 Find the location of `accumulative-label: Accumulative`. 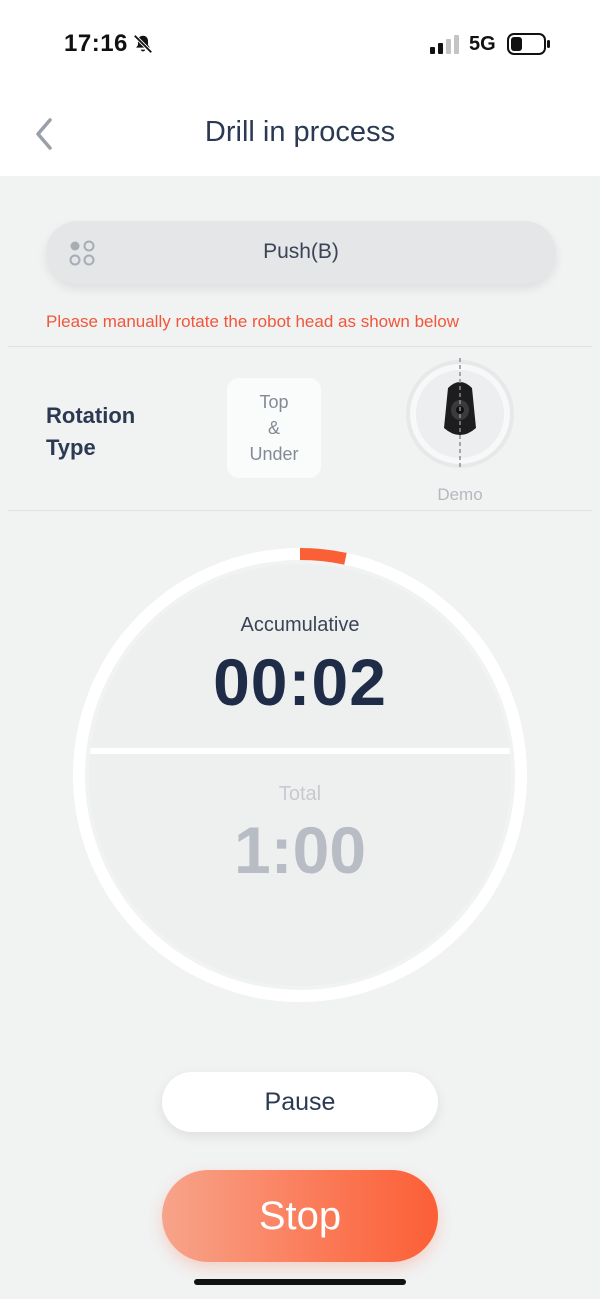

accumulative-label: Accumulative is located at coordinates (300, 625).